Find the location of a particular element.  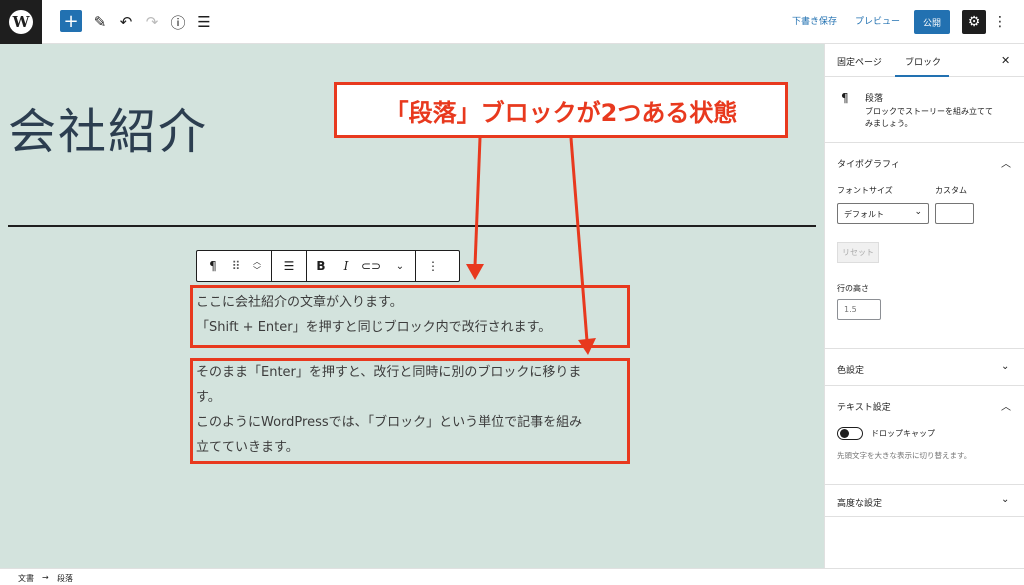

plus-icon: + is located at coordinates (71, 21).